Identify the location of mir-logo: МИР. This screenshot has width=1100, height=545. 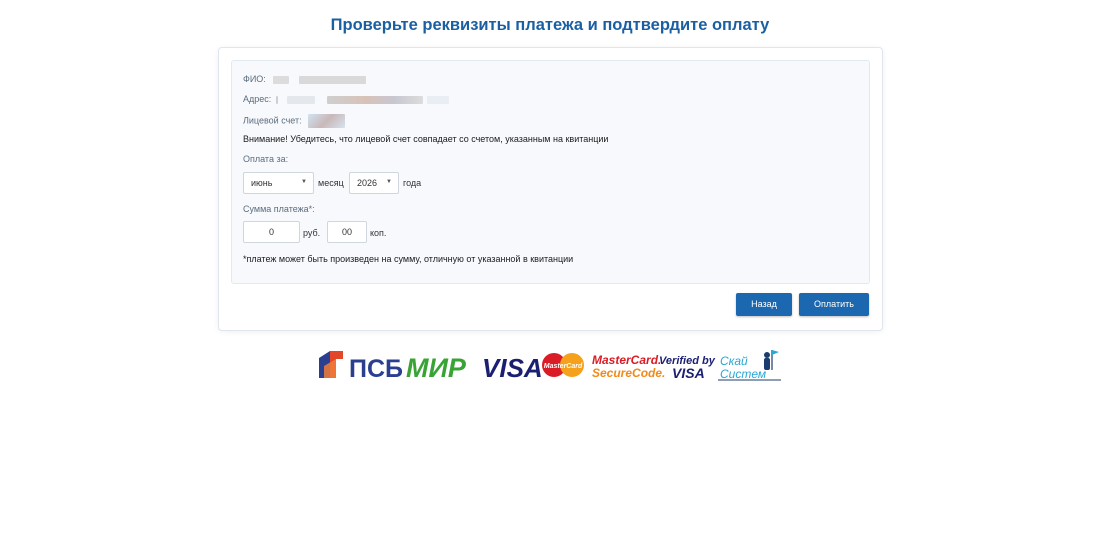
(436, 367).